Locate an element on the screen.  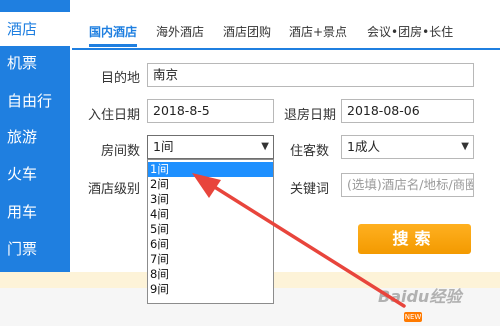
checkin-label: 入住日期 is located at coordinates (114, 115).